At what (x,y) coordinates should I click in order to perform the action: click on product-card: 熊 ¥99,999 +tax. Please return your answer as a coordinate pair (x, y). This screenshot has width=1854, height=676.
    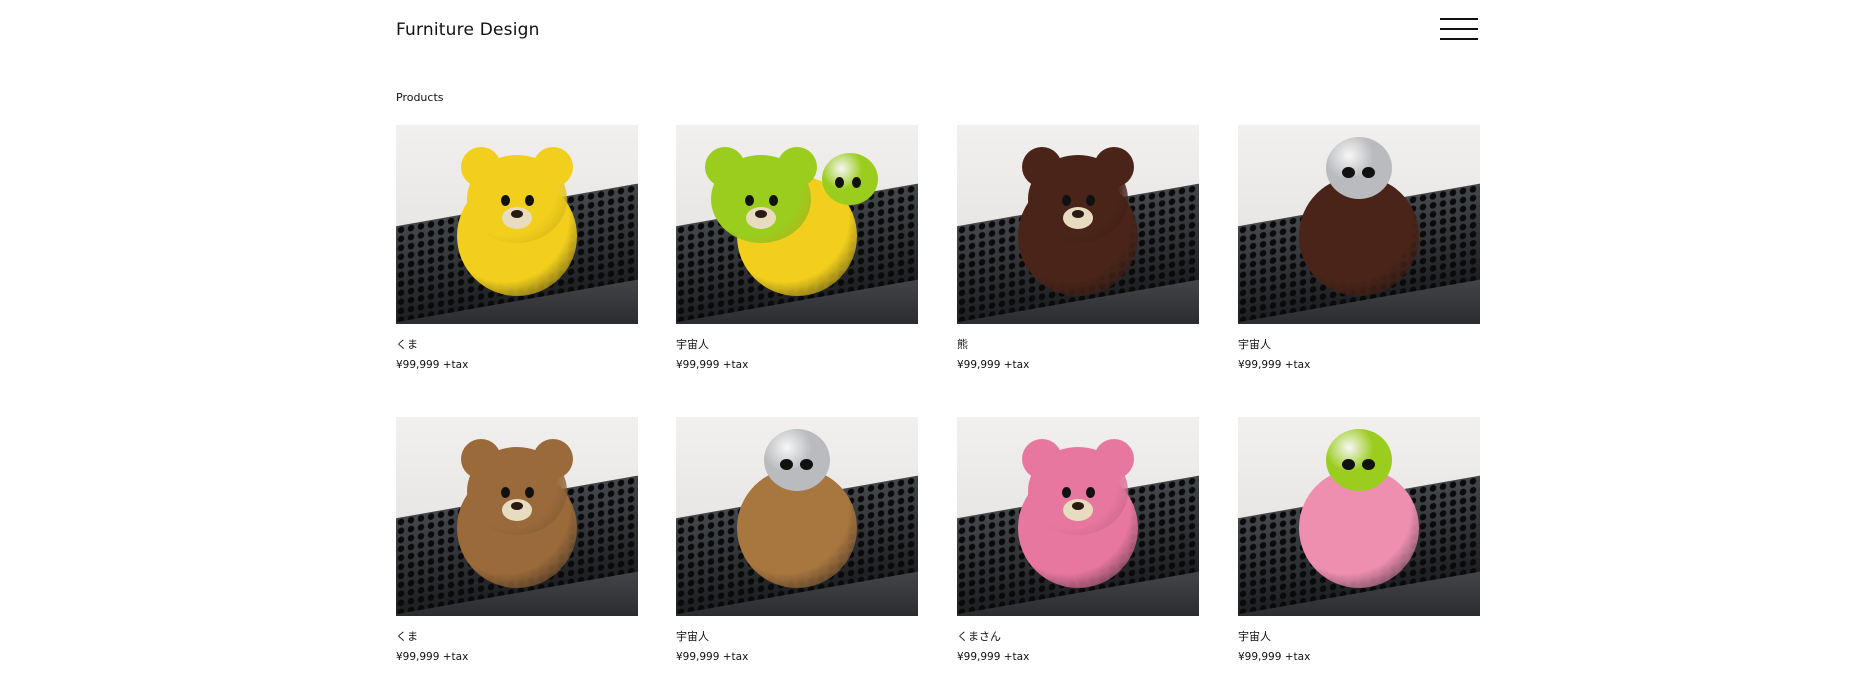
    Looking at the image, I should click on (1078, 248).